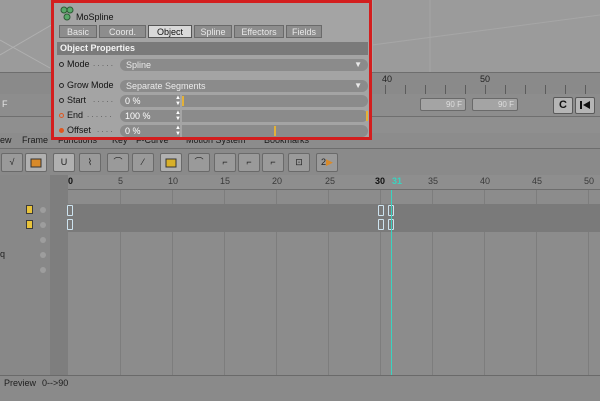  I want to click on offset-slider, so click(275, 131).